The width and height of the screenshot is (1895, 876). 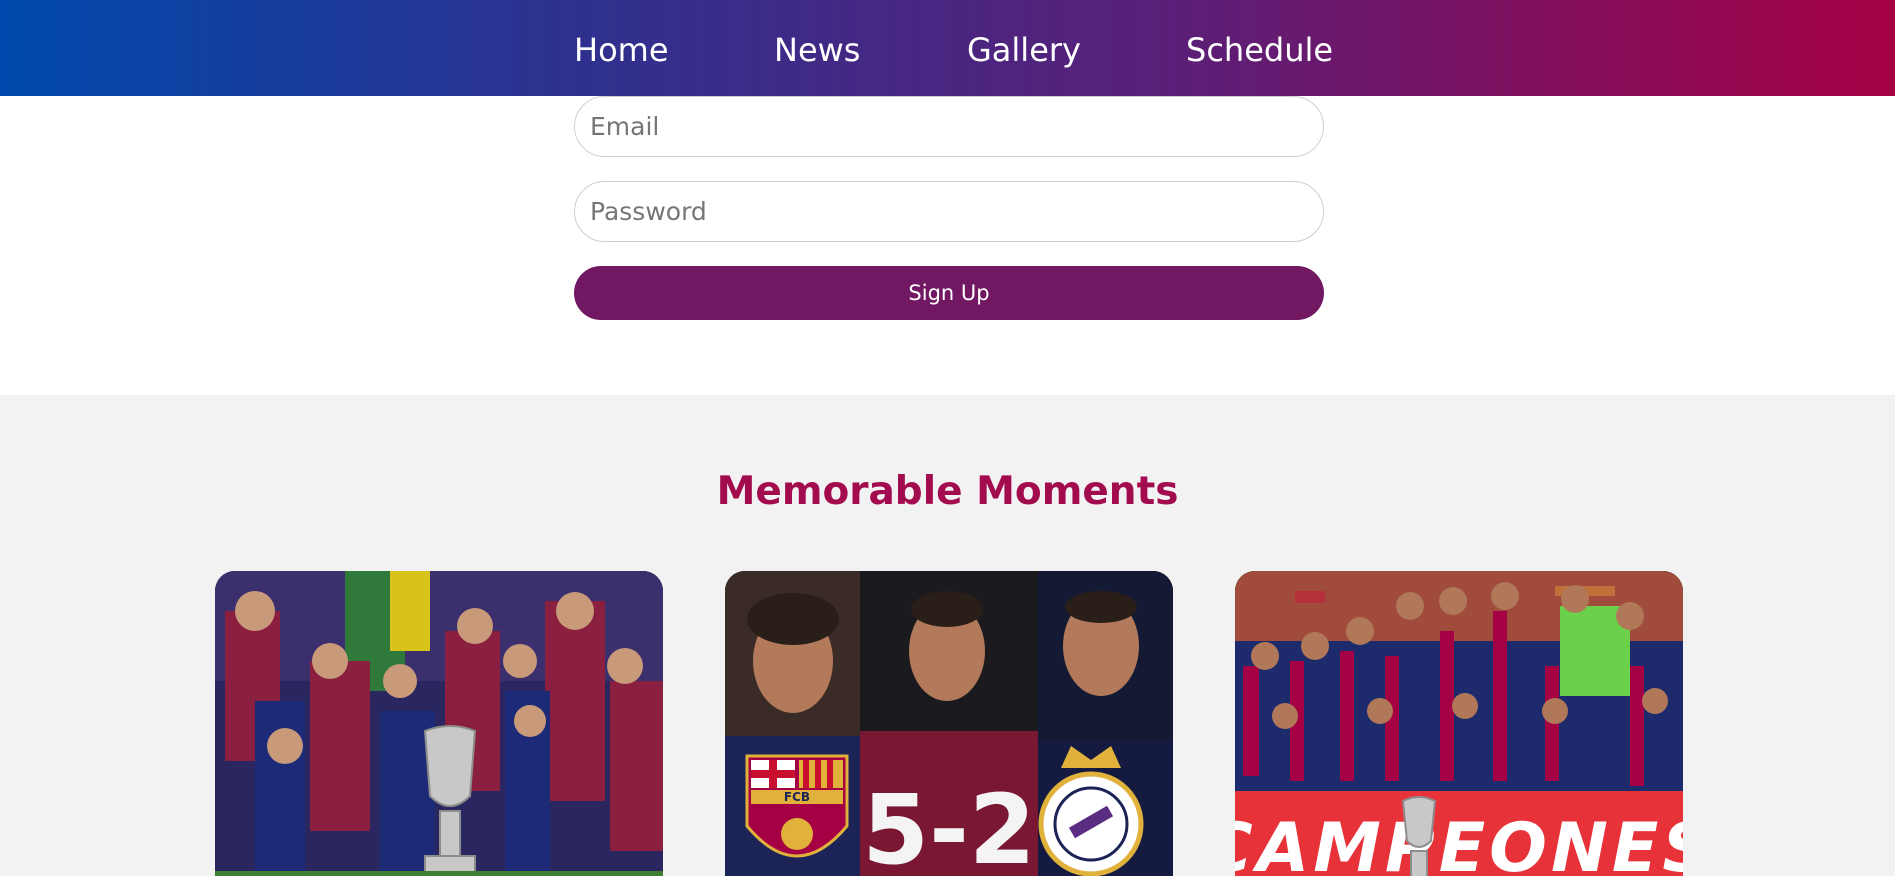 I want to click on moment-card-trophy, so click(x=439, y=723).